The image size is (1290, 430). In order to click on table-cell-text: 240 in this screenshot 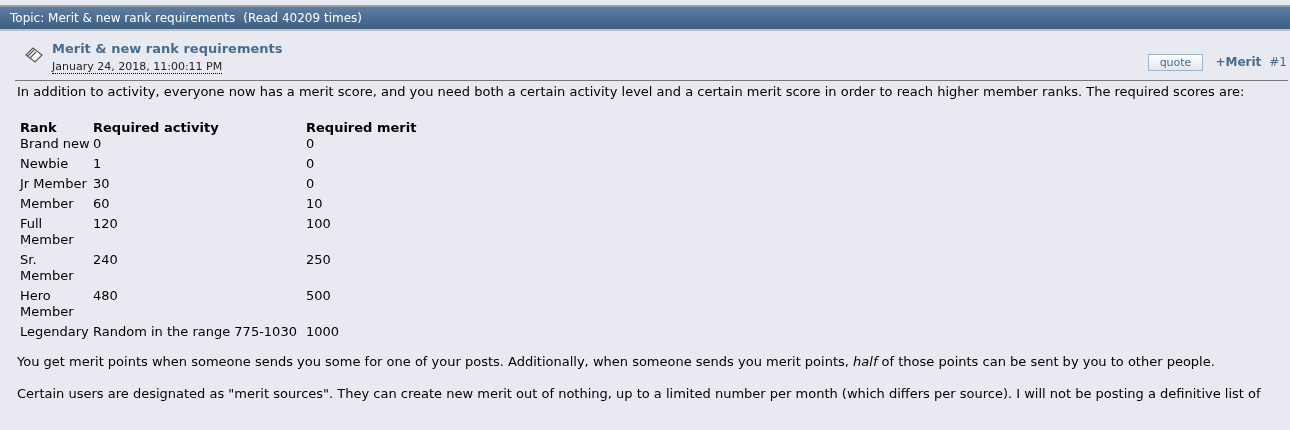, I will do `click(105, 260)`.